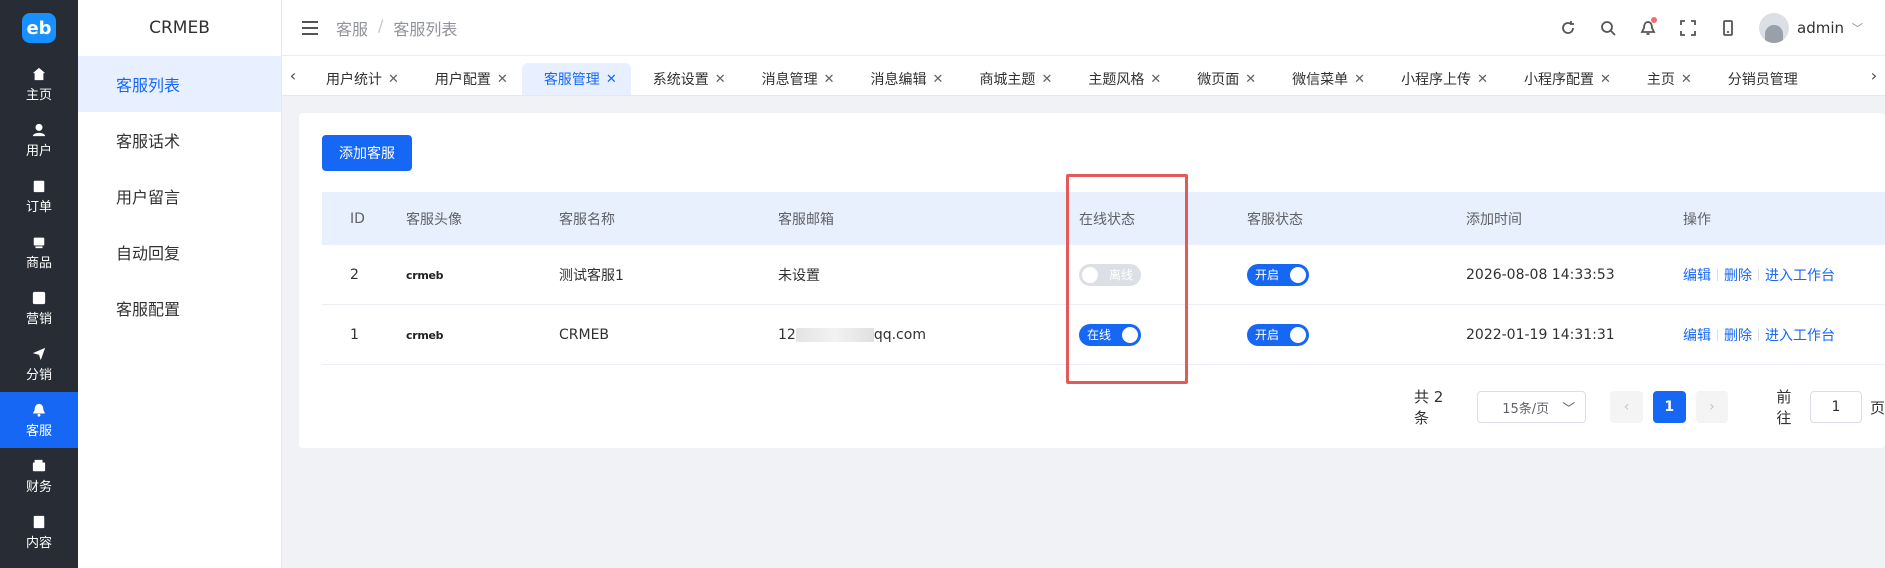 The width and height of the screenshot is (1885, 568). I want to click on cell-online: 在线, so click(1163, 334).